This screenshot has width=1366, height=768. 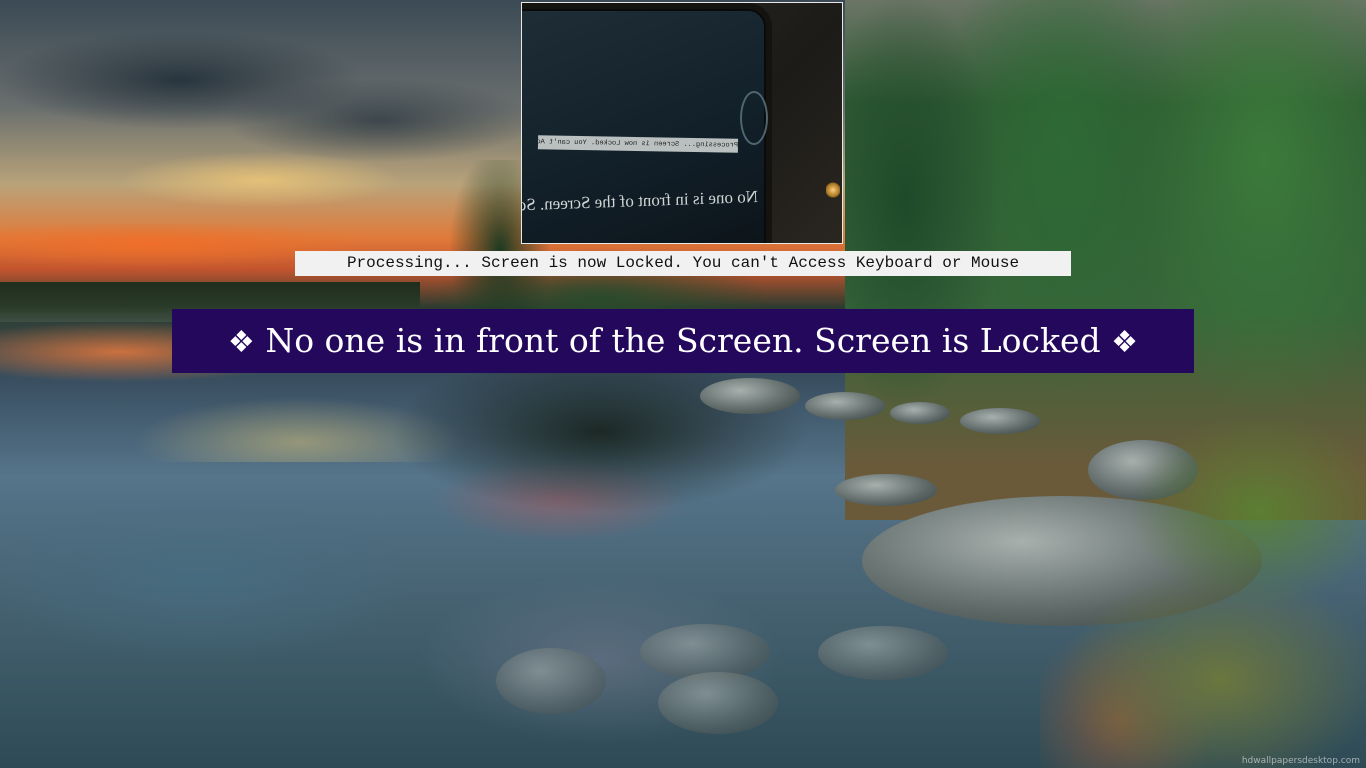 I want to click on wallpaper-shrubs, so click(x=1203, y=594).